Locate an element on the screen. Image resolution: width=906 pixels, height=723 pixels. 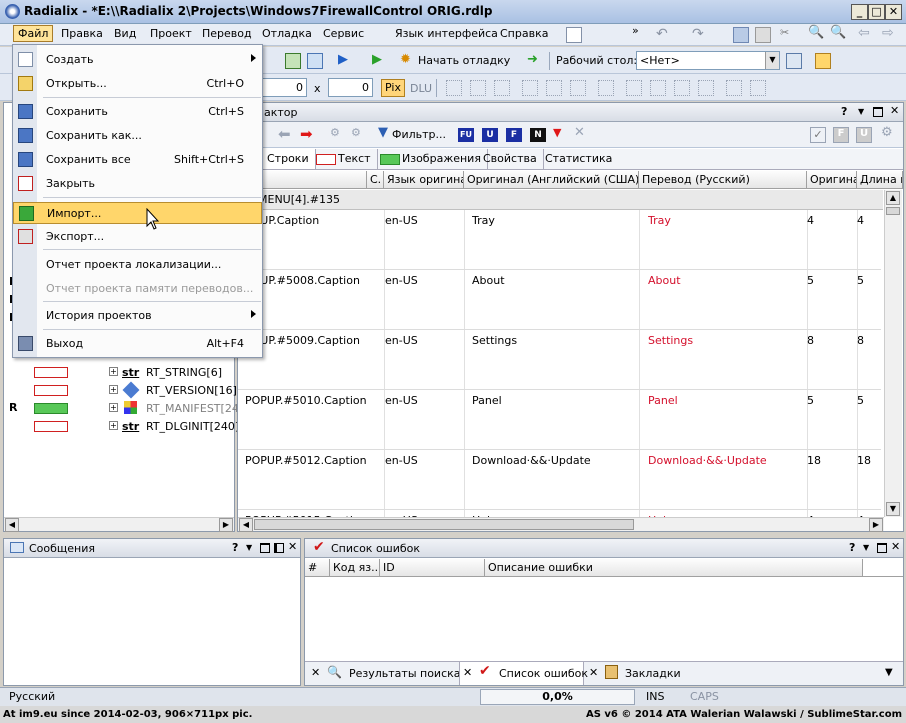
debug-gear-icon: ✹ is located at coordinates (405, 59).